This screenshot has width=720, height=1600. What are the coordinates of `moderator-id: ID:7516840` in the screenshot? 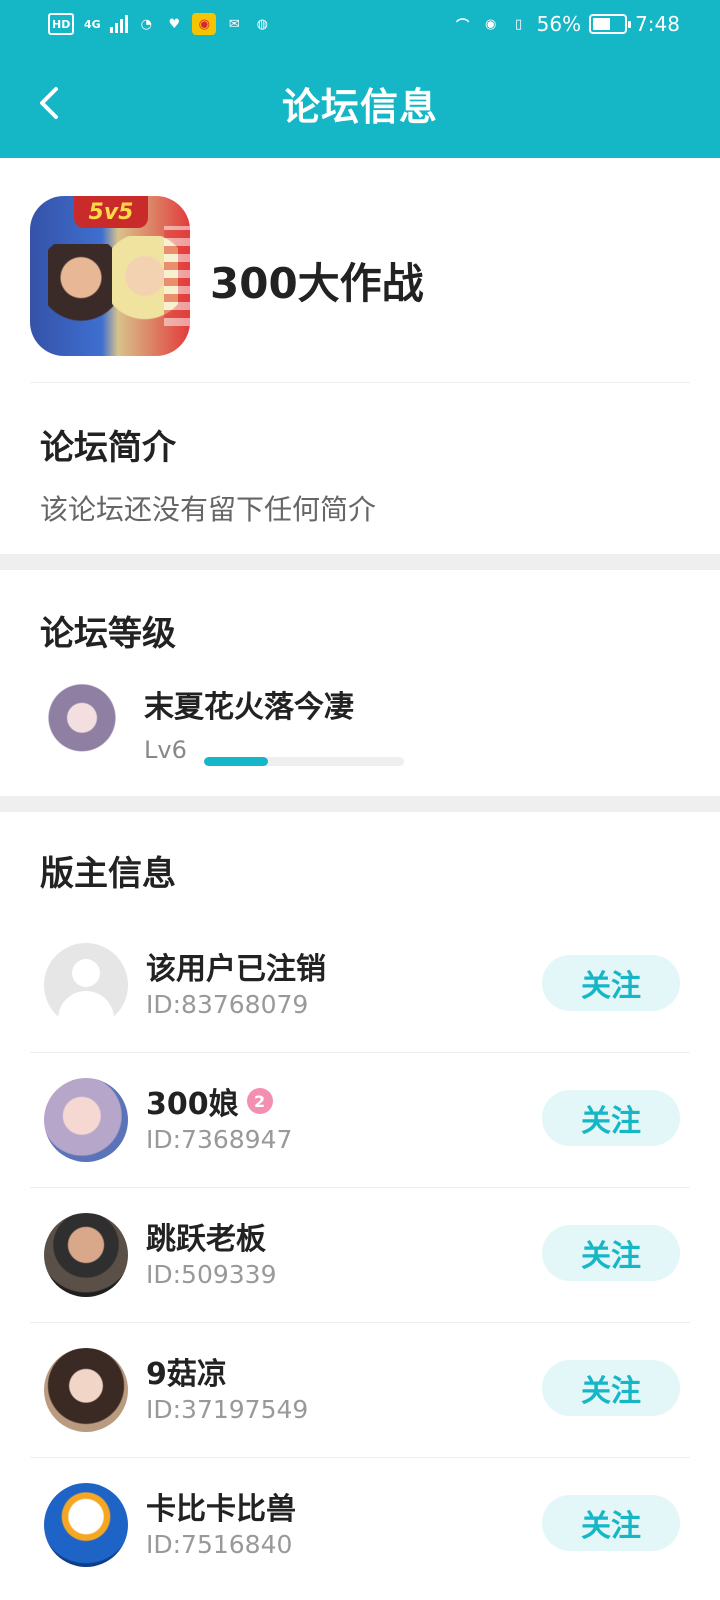 It's located at (219, 1544).